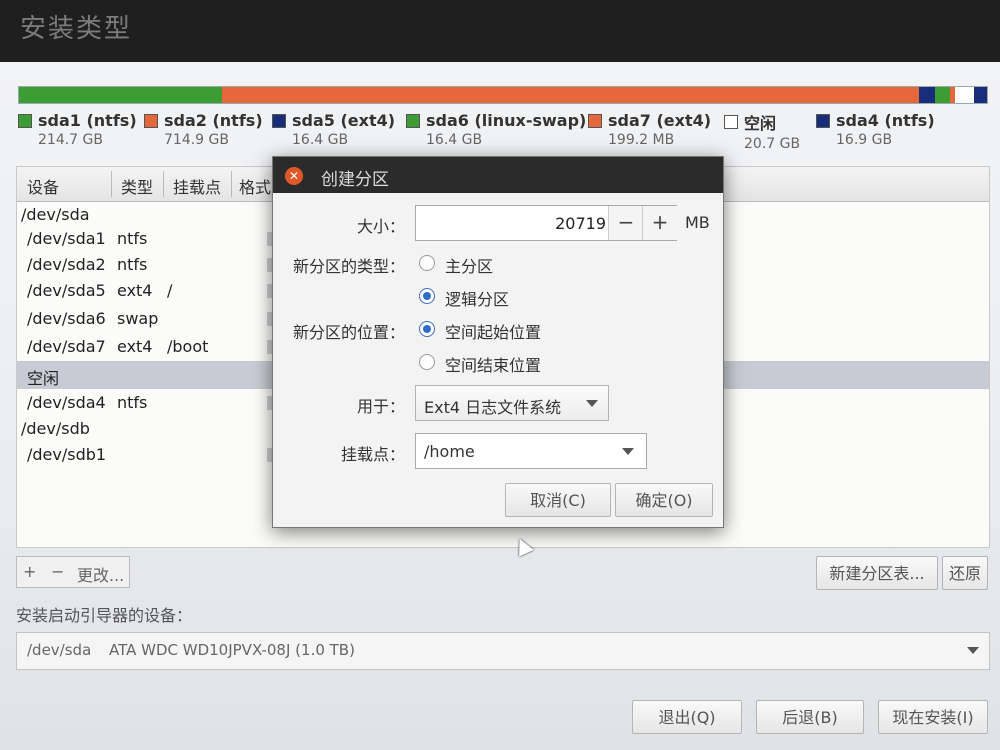 This screenshot has height=750, width=1000. I want to click on row-device: /dev/sdb1, so click(67, 454).